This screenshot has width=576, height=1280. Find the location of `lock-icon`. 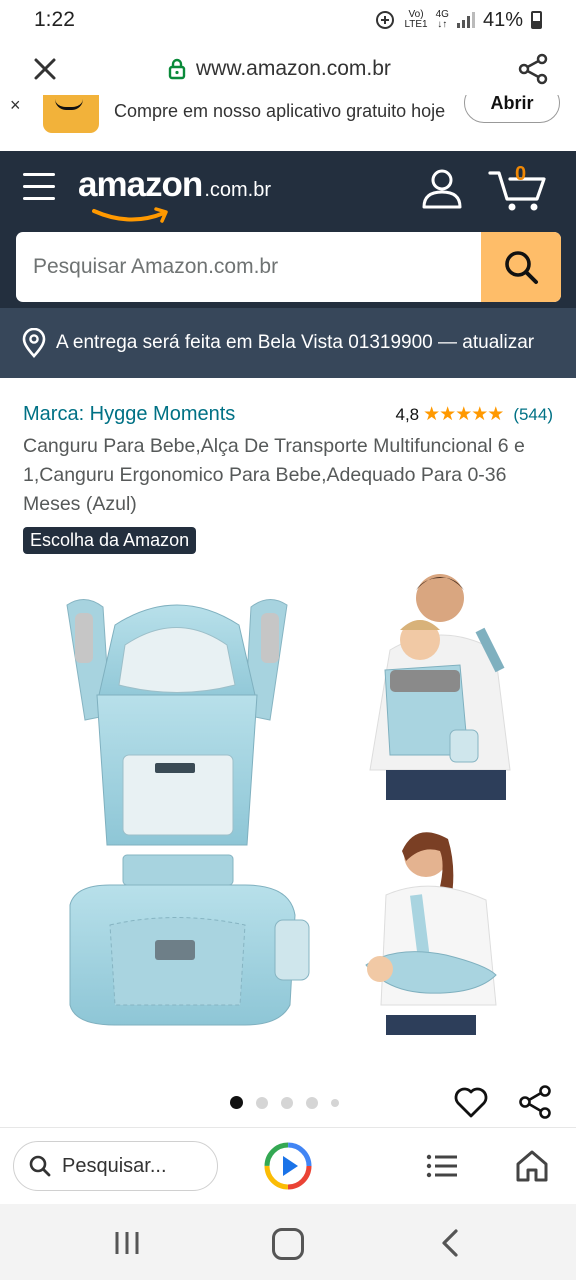

lock-icon is located at coordinates (177, 69).